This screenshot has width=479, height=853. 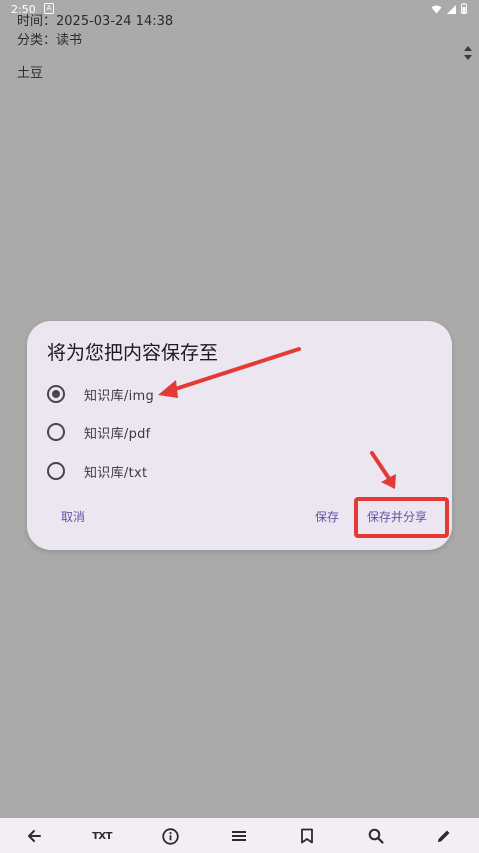 I want to click on note-content: 土豆, so click(x=30, y=73).